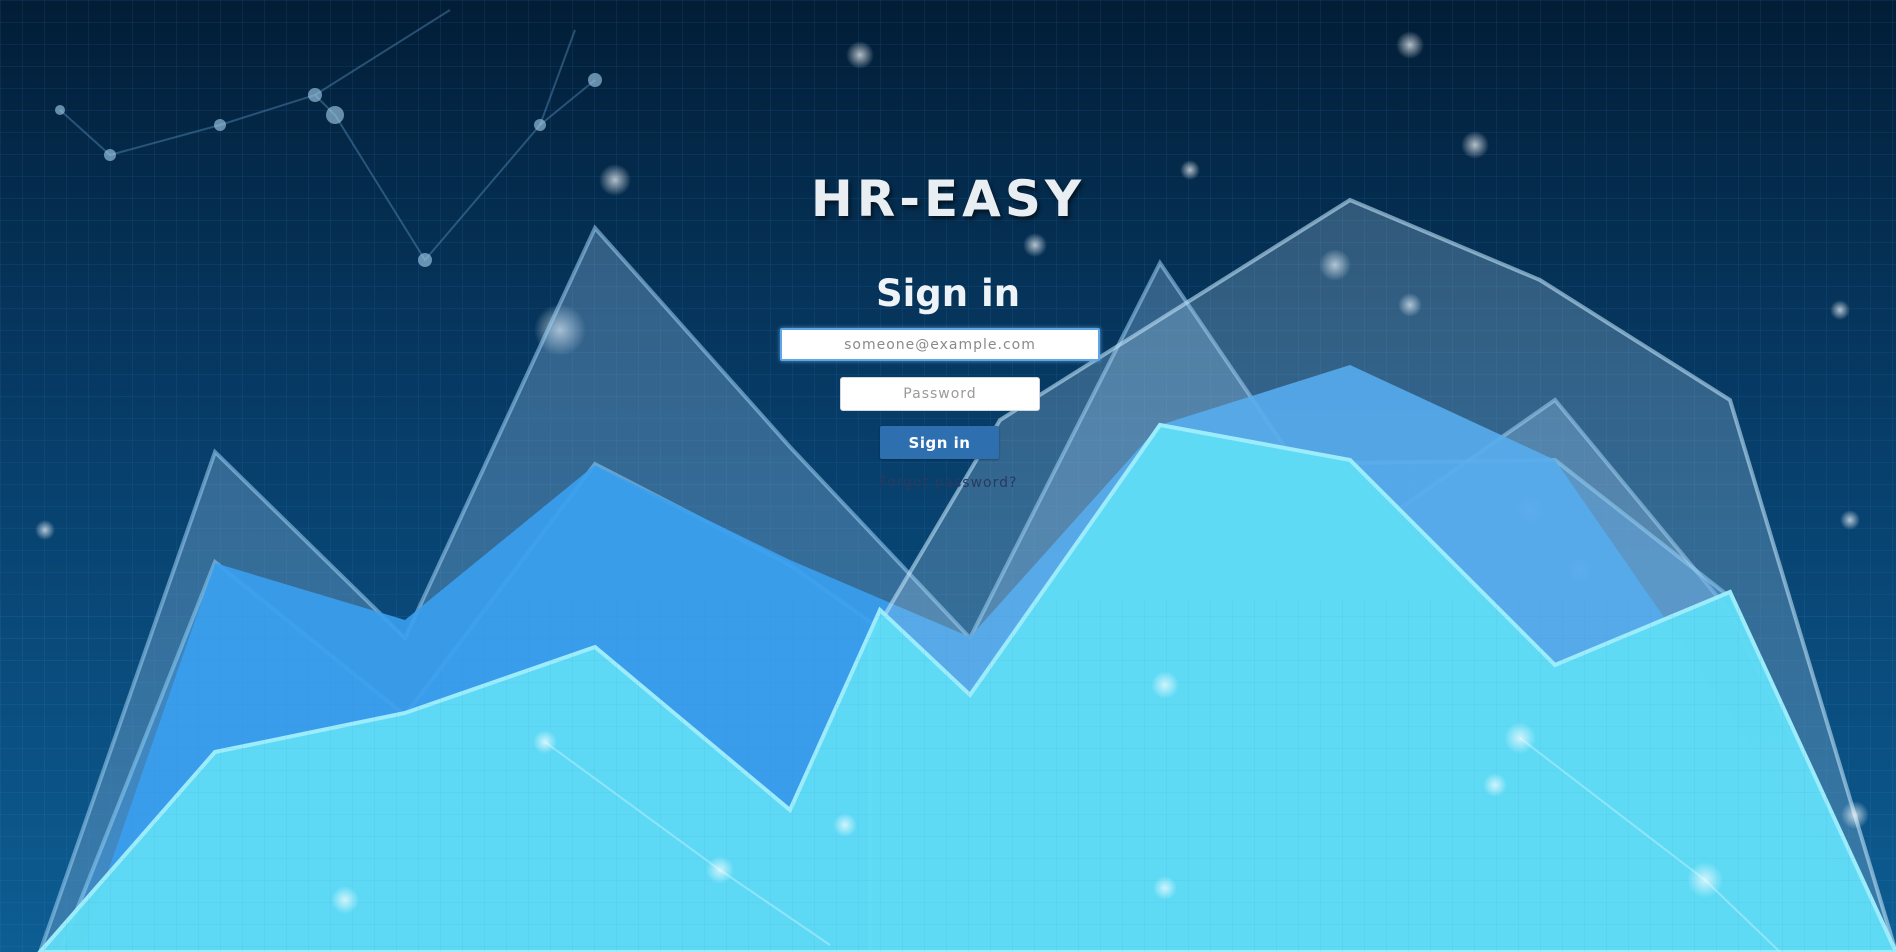 Image resolution: width=1896 pixels, height=952 pixels. What do you see at coordinates (948, 293) in the screenshot?
I see `signin-heading: Sign in` at bounding box center [948, 293].